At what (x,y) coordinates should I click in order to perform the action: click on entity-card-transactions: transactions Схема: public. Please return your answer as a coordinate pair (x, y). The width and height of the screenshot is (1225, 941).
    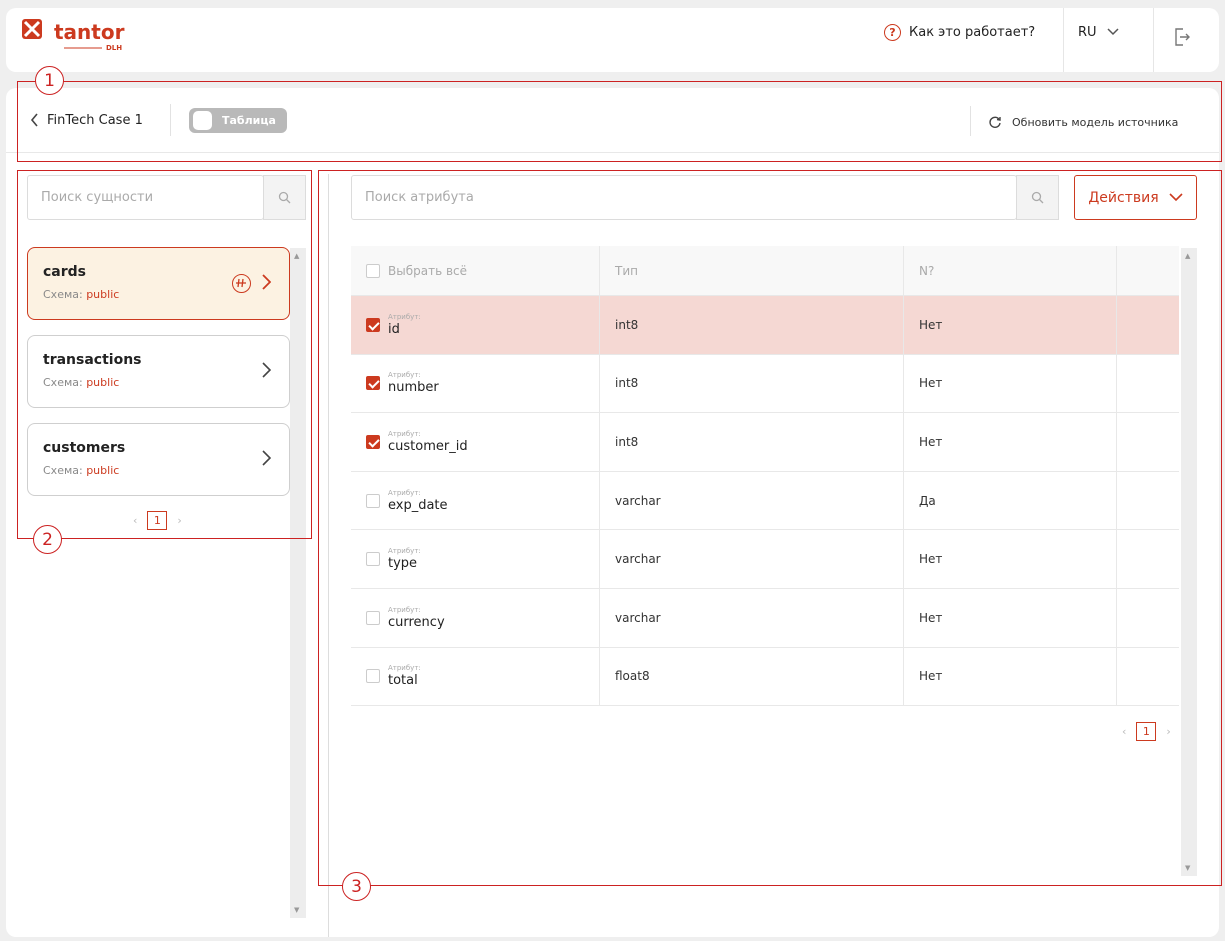
    Looking at the image, I should click on (158, 371).